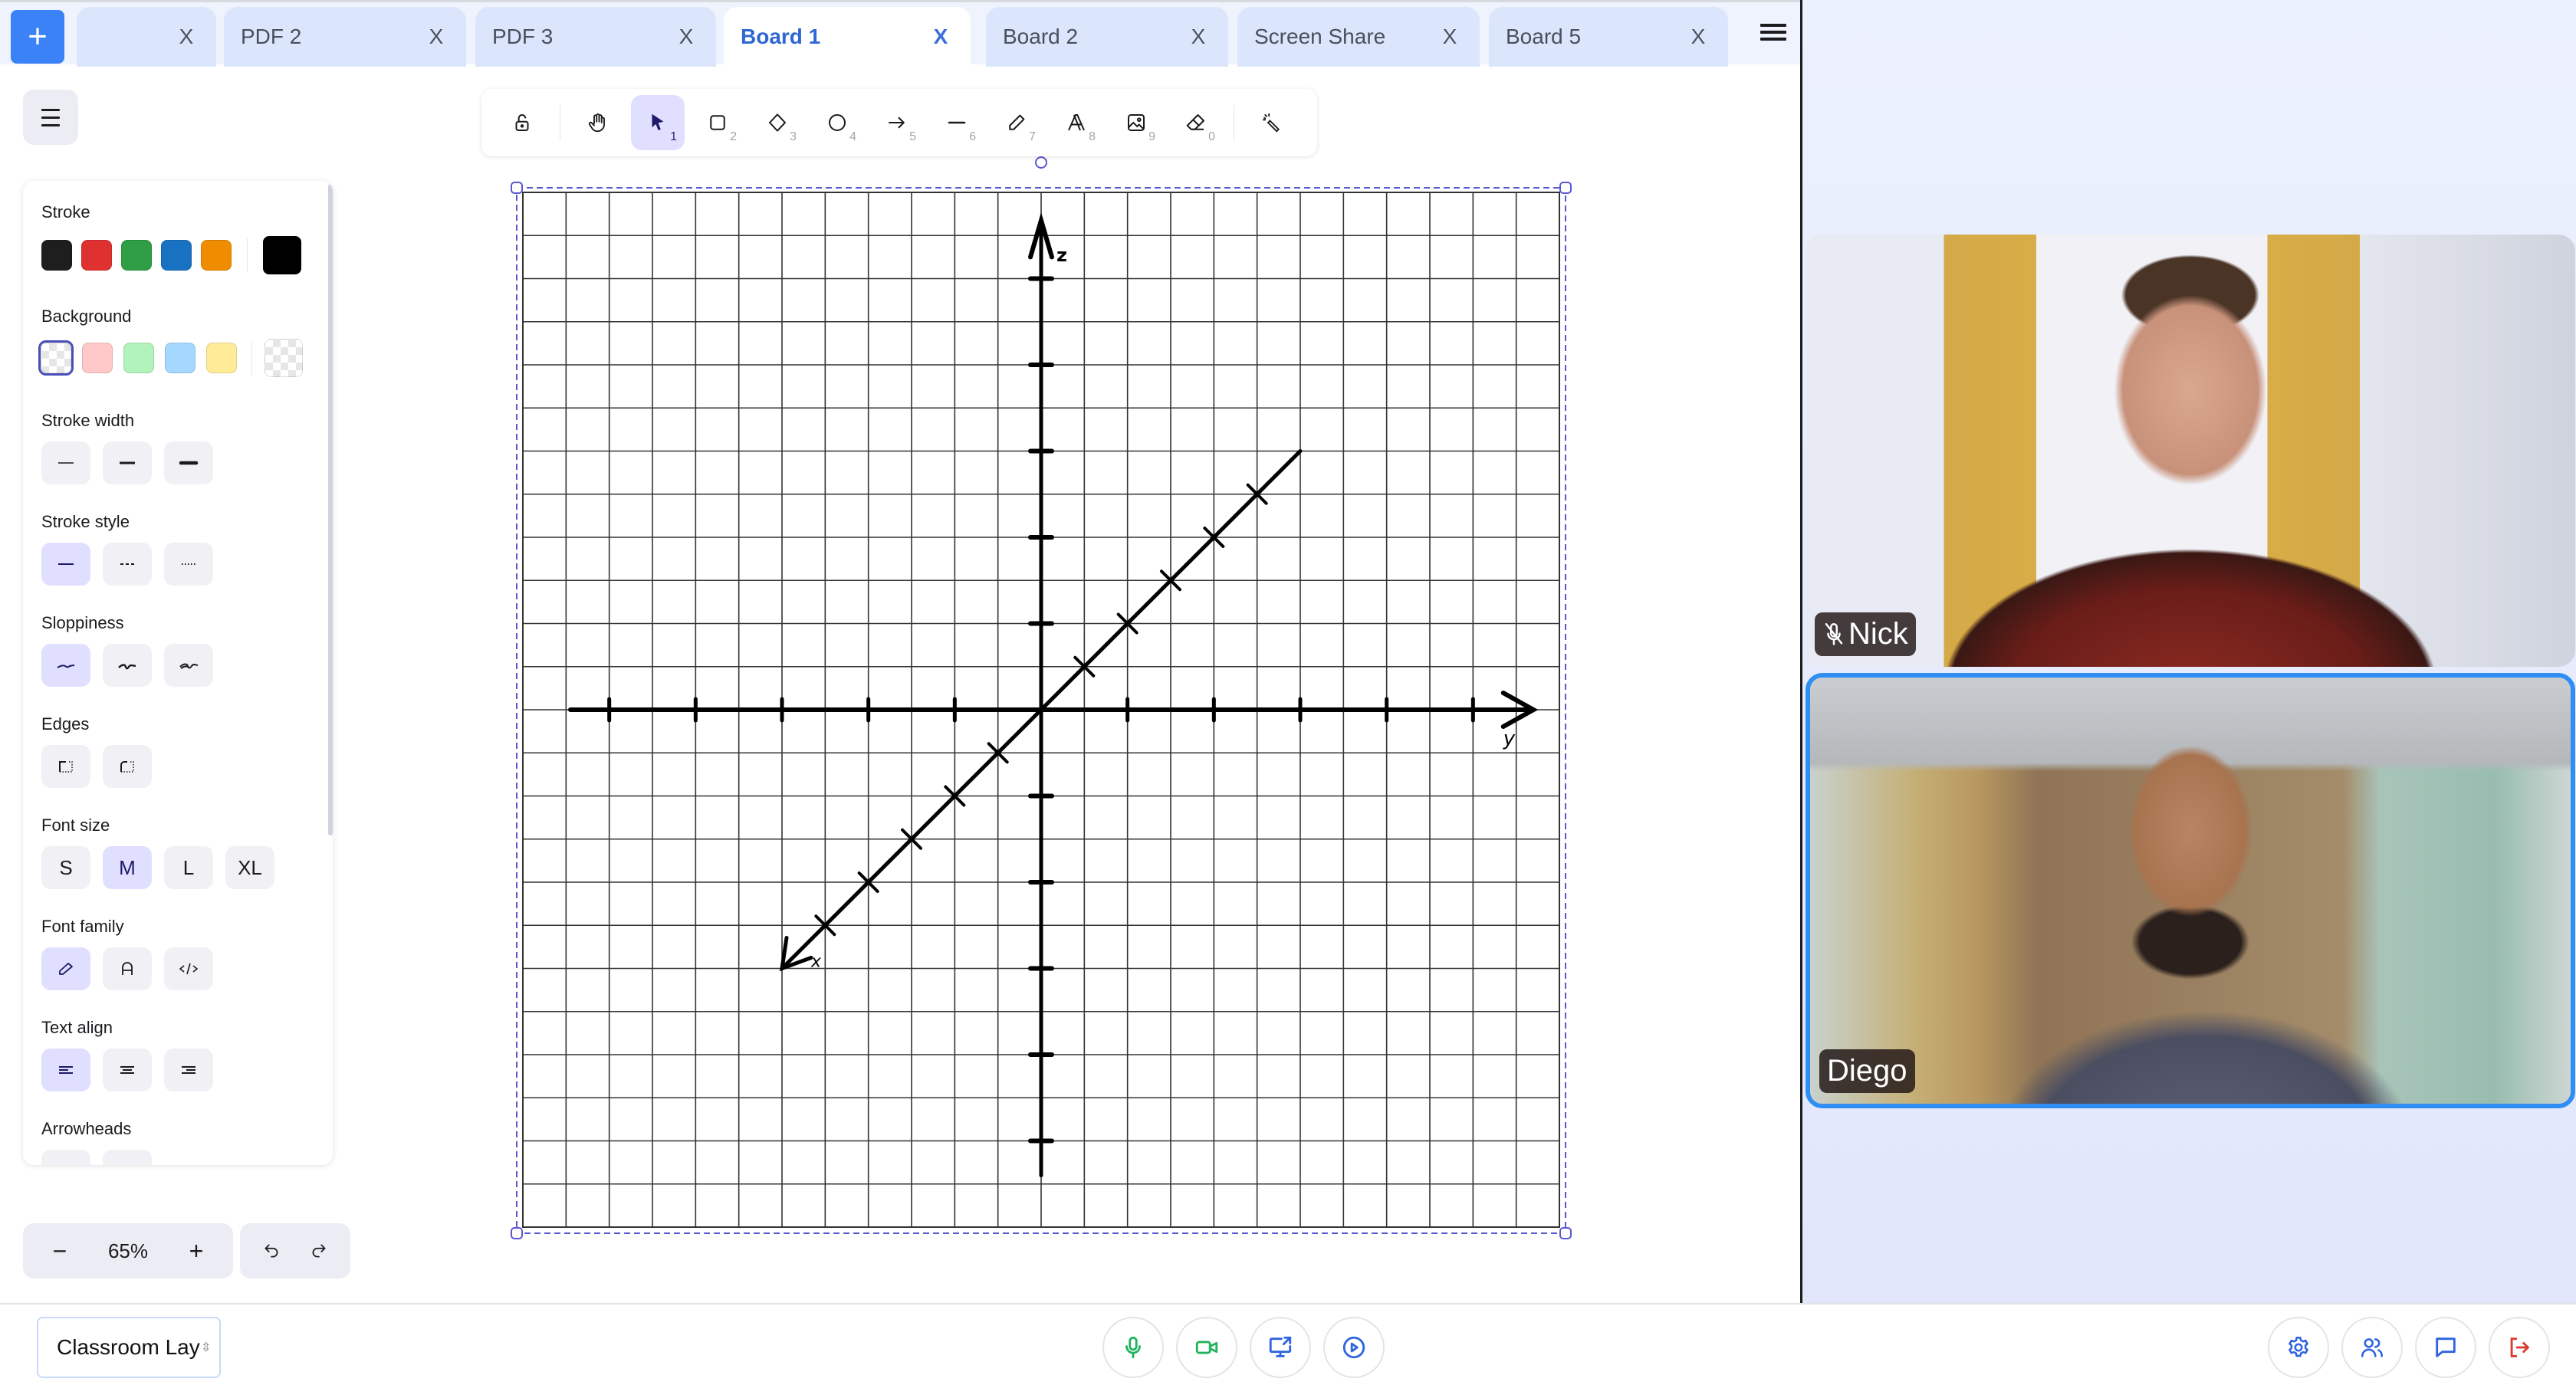 The image size is (2576, 1385). Describe the element at coordinates (128, 462) in the screenshot. I see `stroke-width-bold` at that location.